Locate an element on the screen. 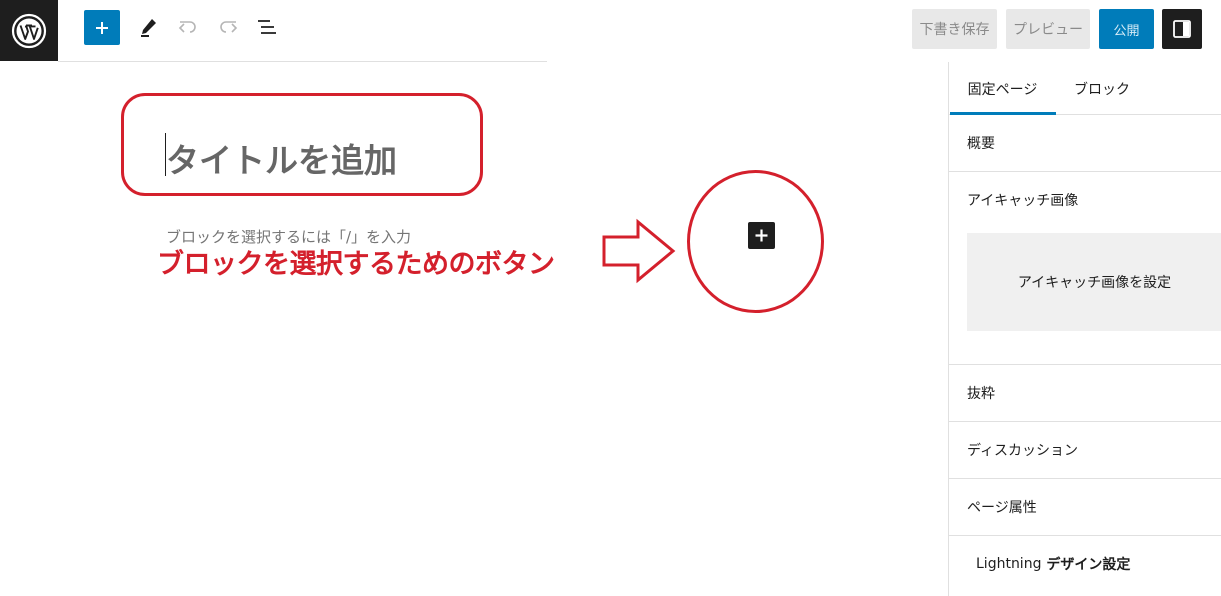 The width and height of the screenshot is (1221, 596). redo-icon is located at coordinates (229, 27).